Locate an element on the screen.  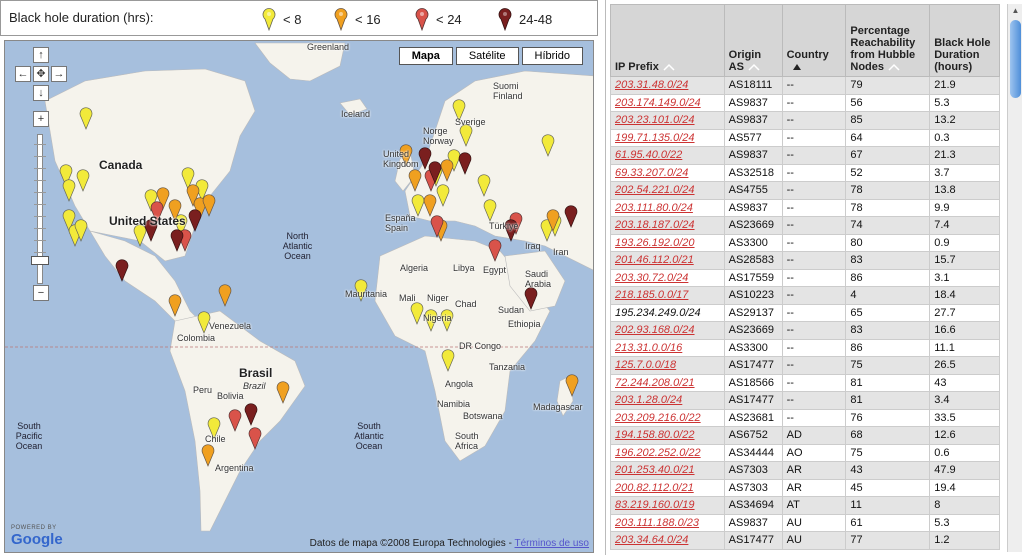
col-country: Country is located at coordinates (814, 40).